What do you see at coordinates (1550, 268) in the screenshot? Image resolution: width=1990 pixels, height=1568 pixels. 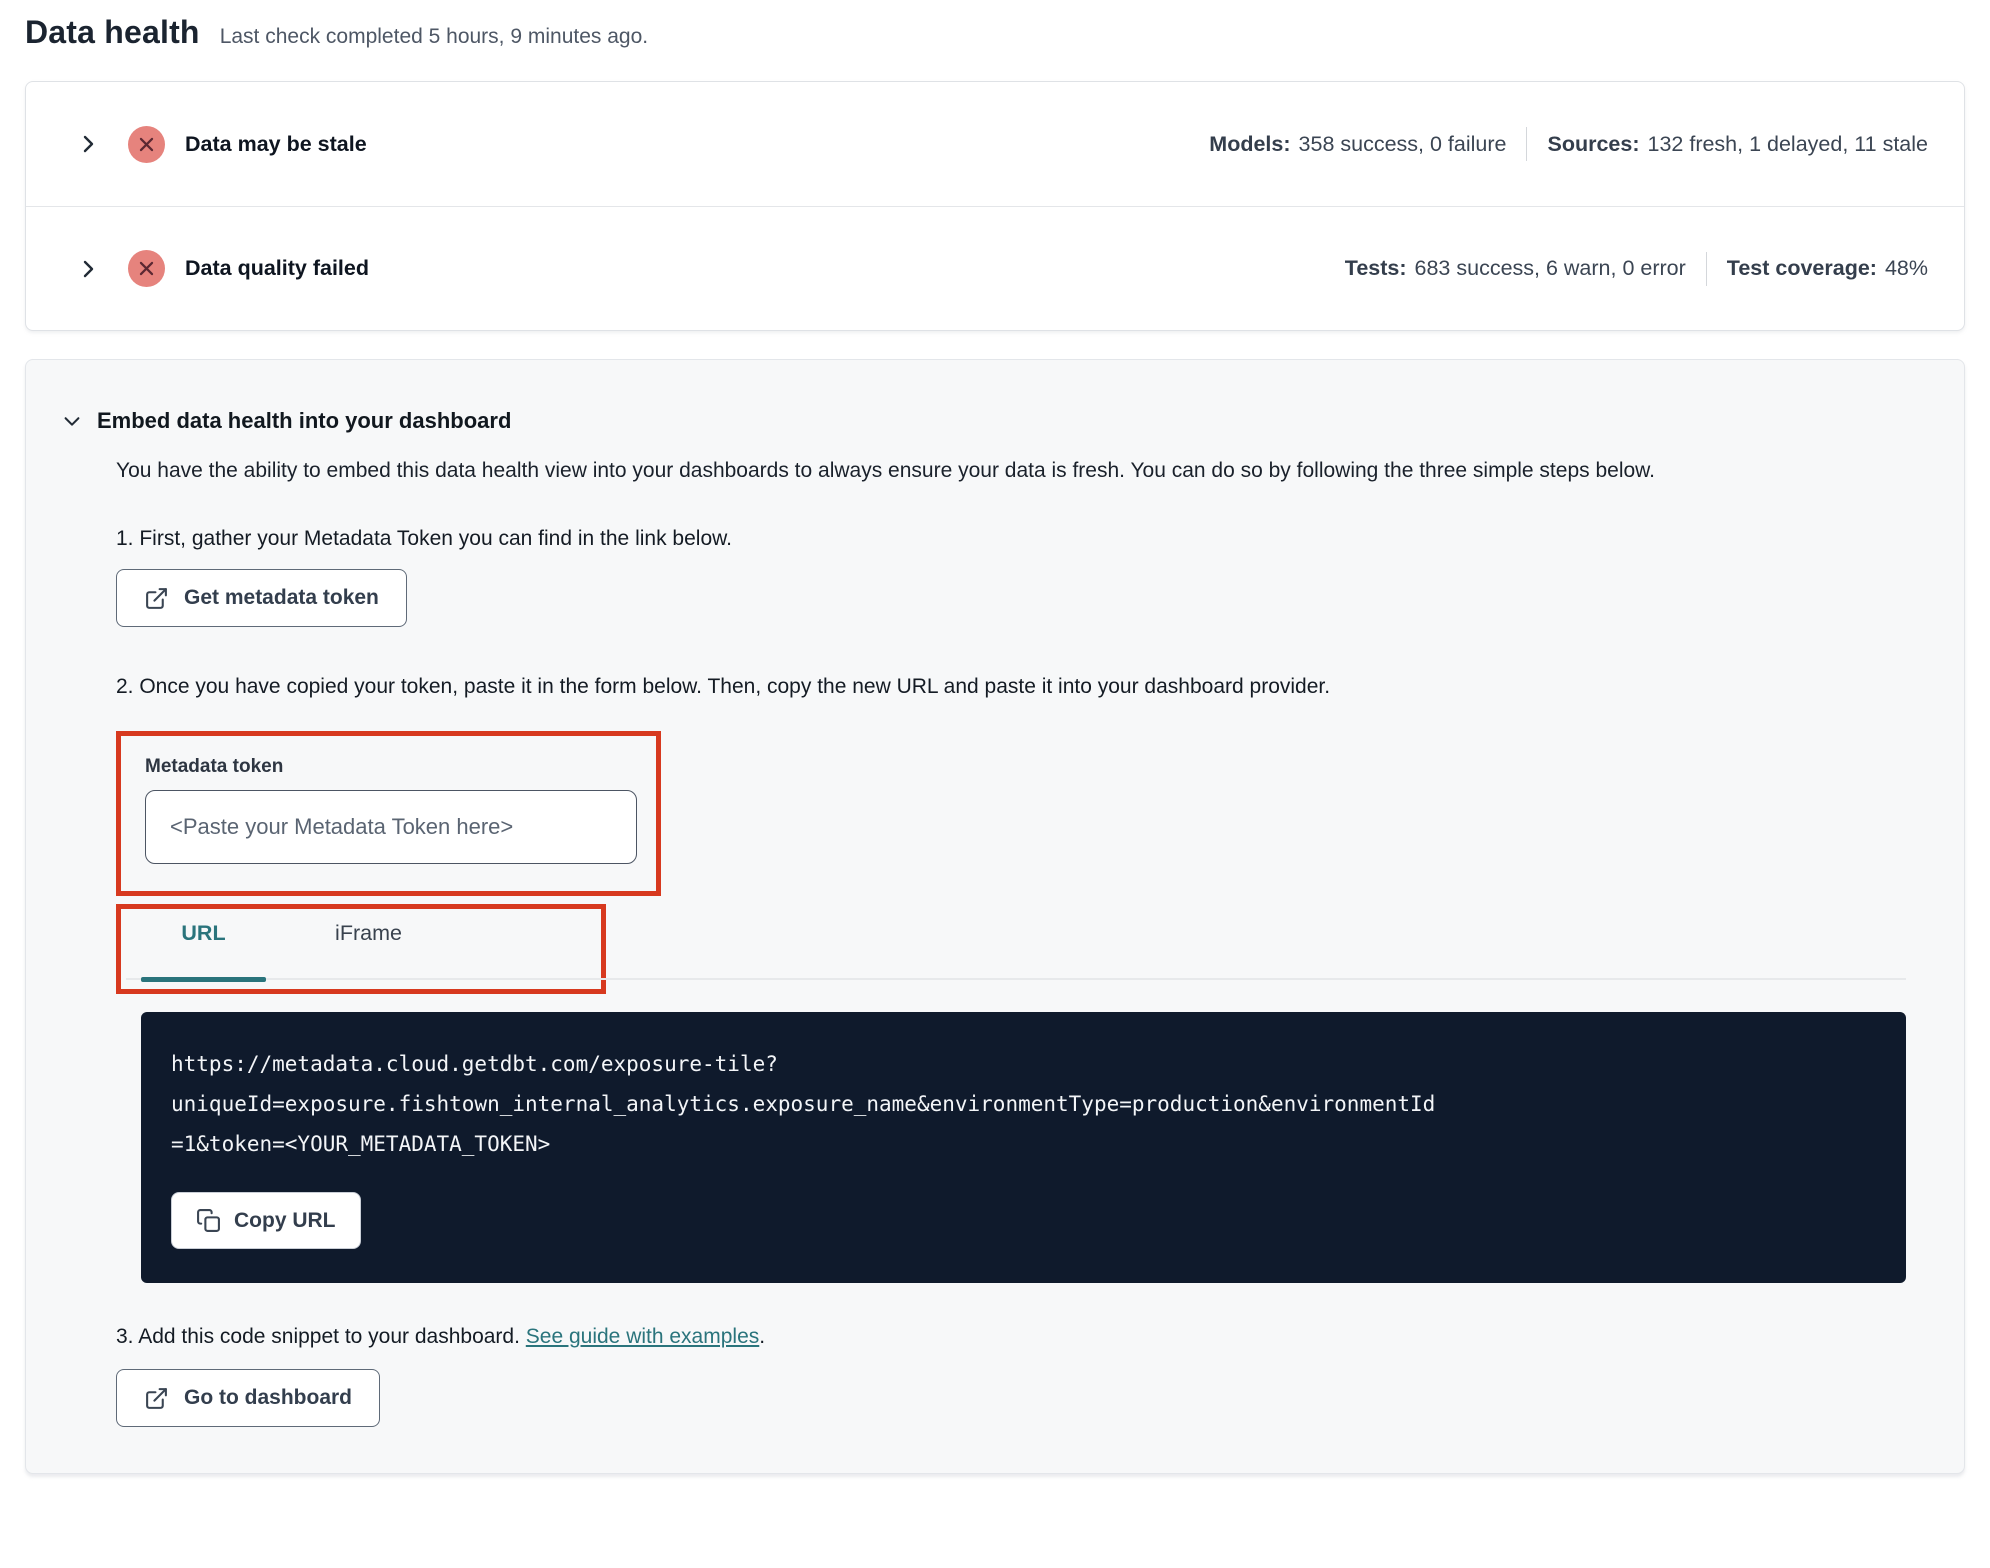 I see `stat-value: 683 success, 6 warn, 0 error` at bounding box center [1550, 268].